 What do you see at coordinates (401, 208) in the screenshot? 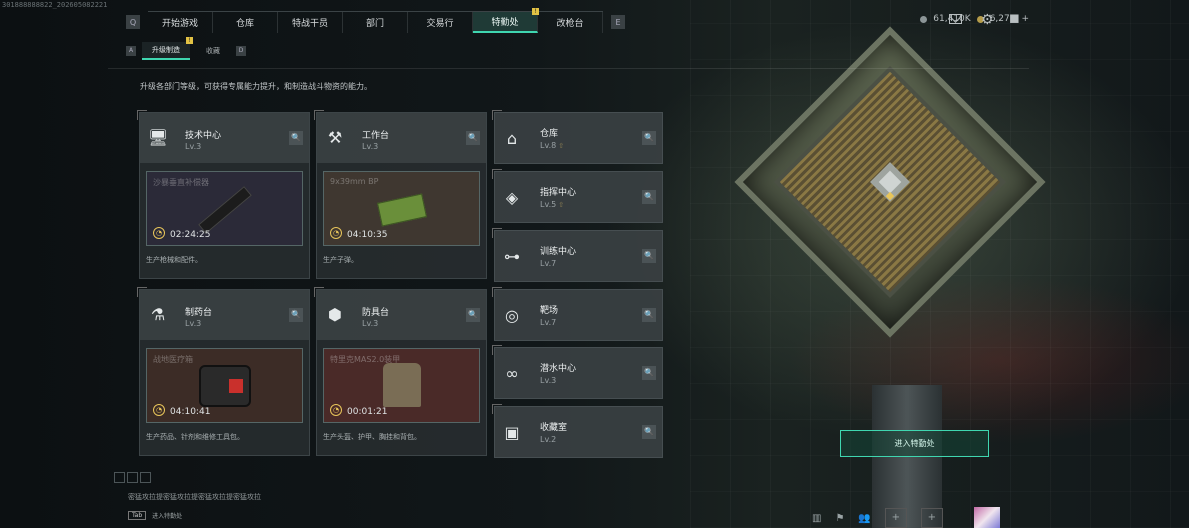
I see `production-slot: 9x39mm BP ◔ 04:10:35` at bounding box center [401, 208].